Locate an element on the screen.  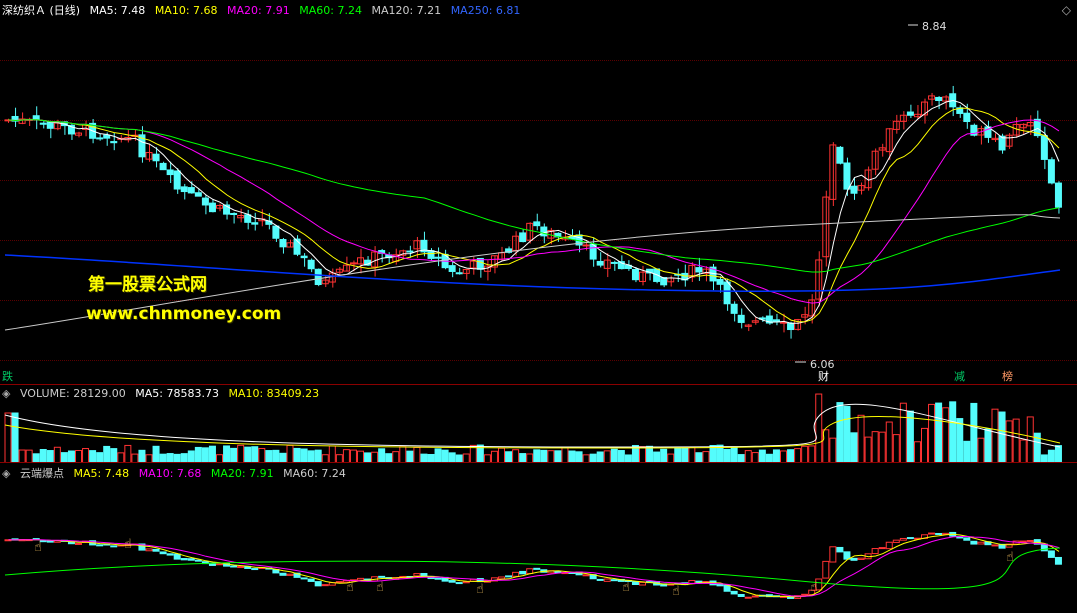
ma250-readout: MA250: 6.81 is located at coordinates (485, 10).